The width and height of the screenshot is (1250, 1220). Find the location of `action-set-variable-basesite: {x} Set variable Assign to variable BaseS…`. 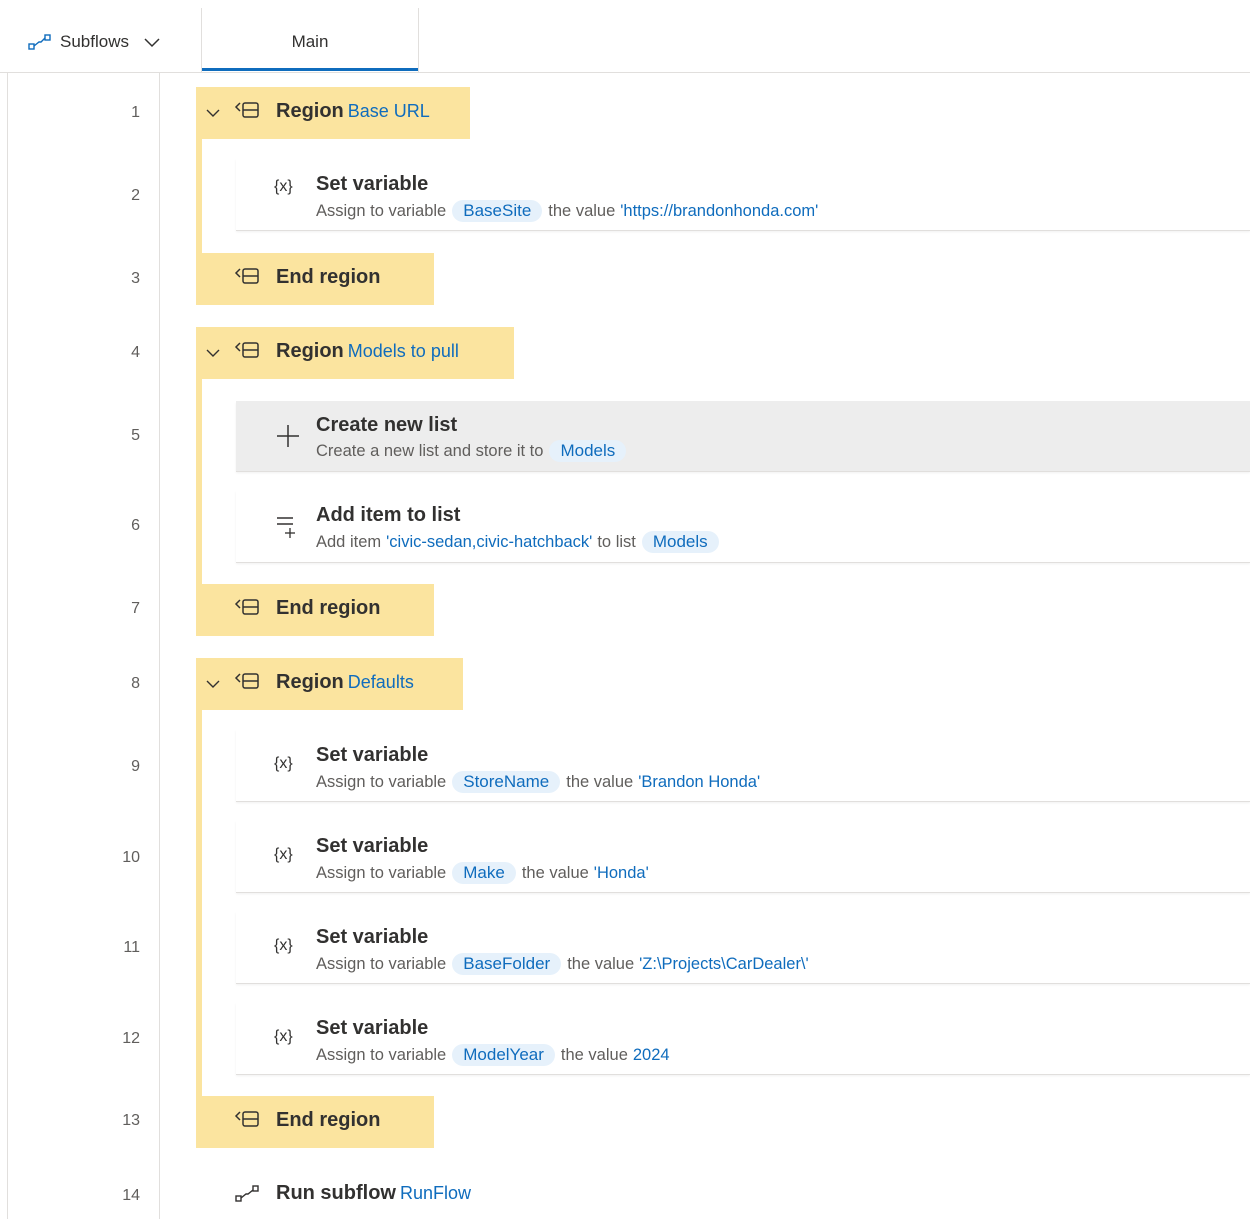

action-set-variable-basesite: {x} Set variable Assign to variable BaseS… is located at coordinates (743, 194).